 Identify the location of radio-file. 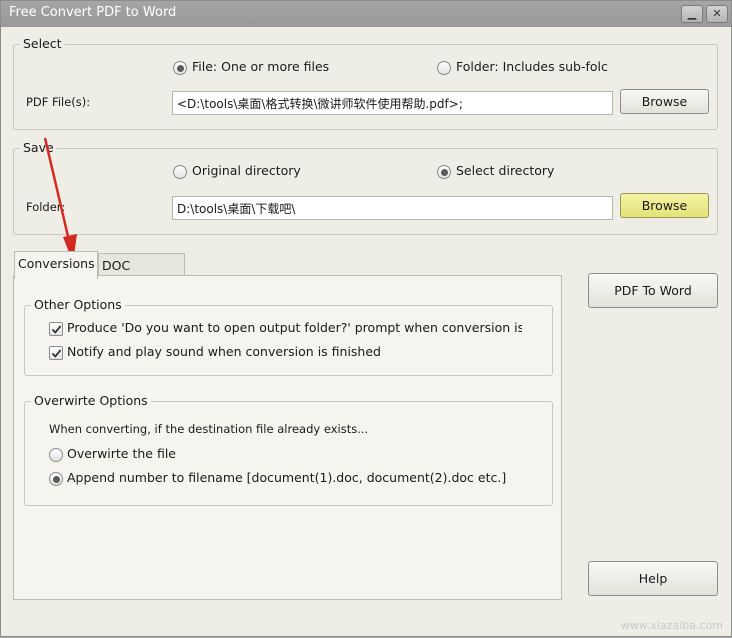
(180, 68).